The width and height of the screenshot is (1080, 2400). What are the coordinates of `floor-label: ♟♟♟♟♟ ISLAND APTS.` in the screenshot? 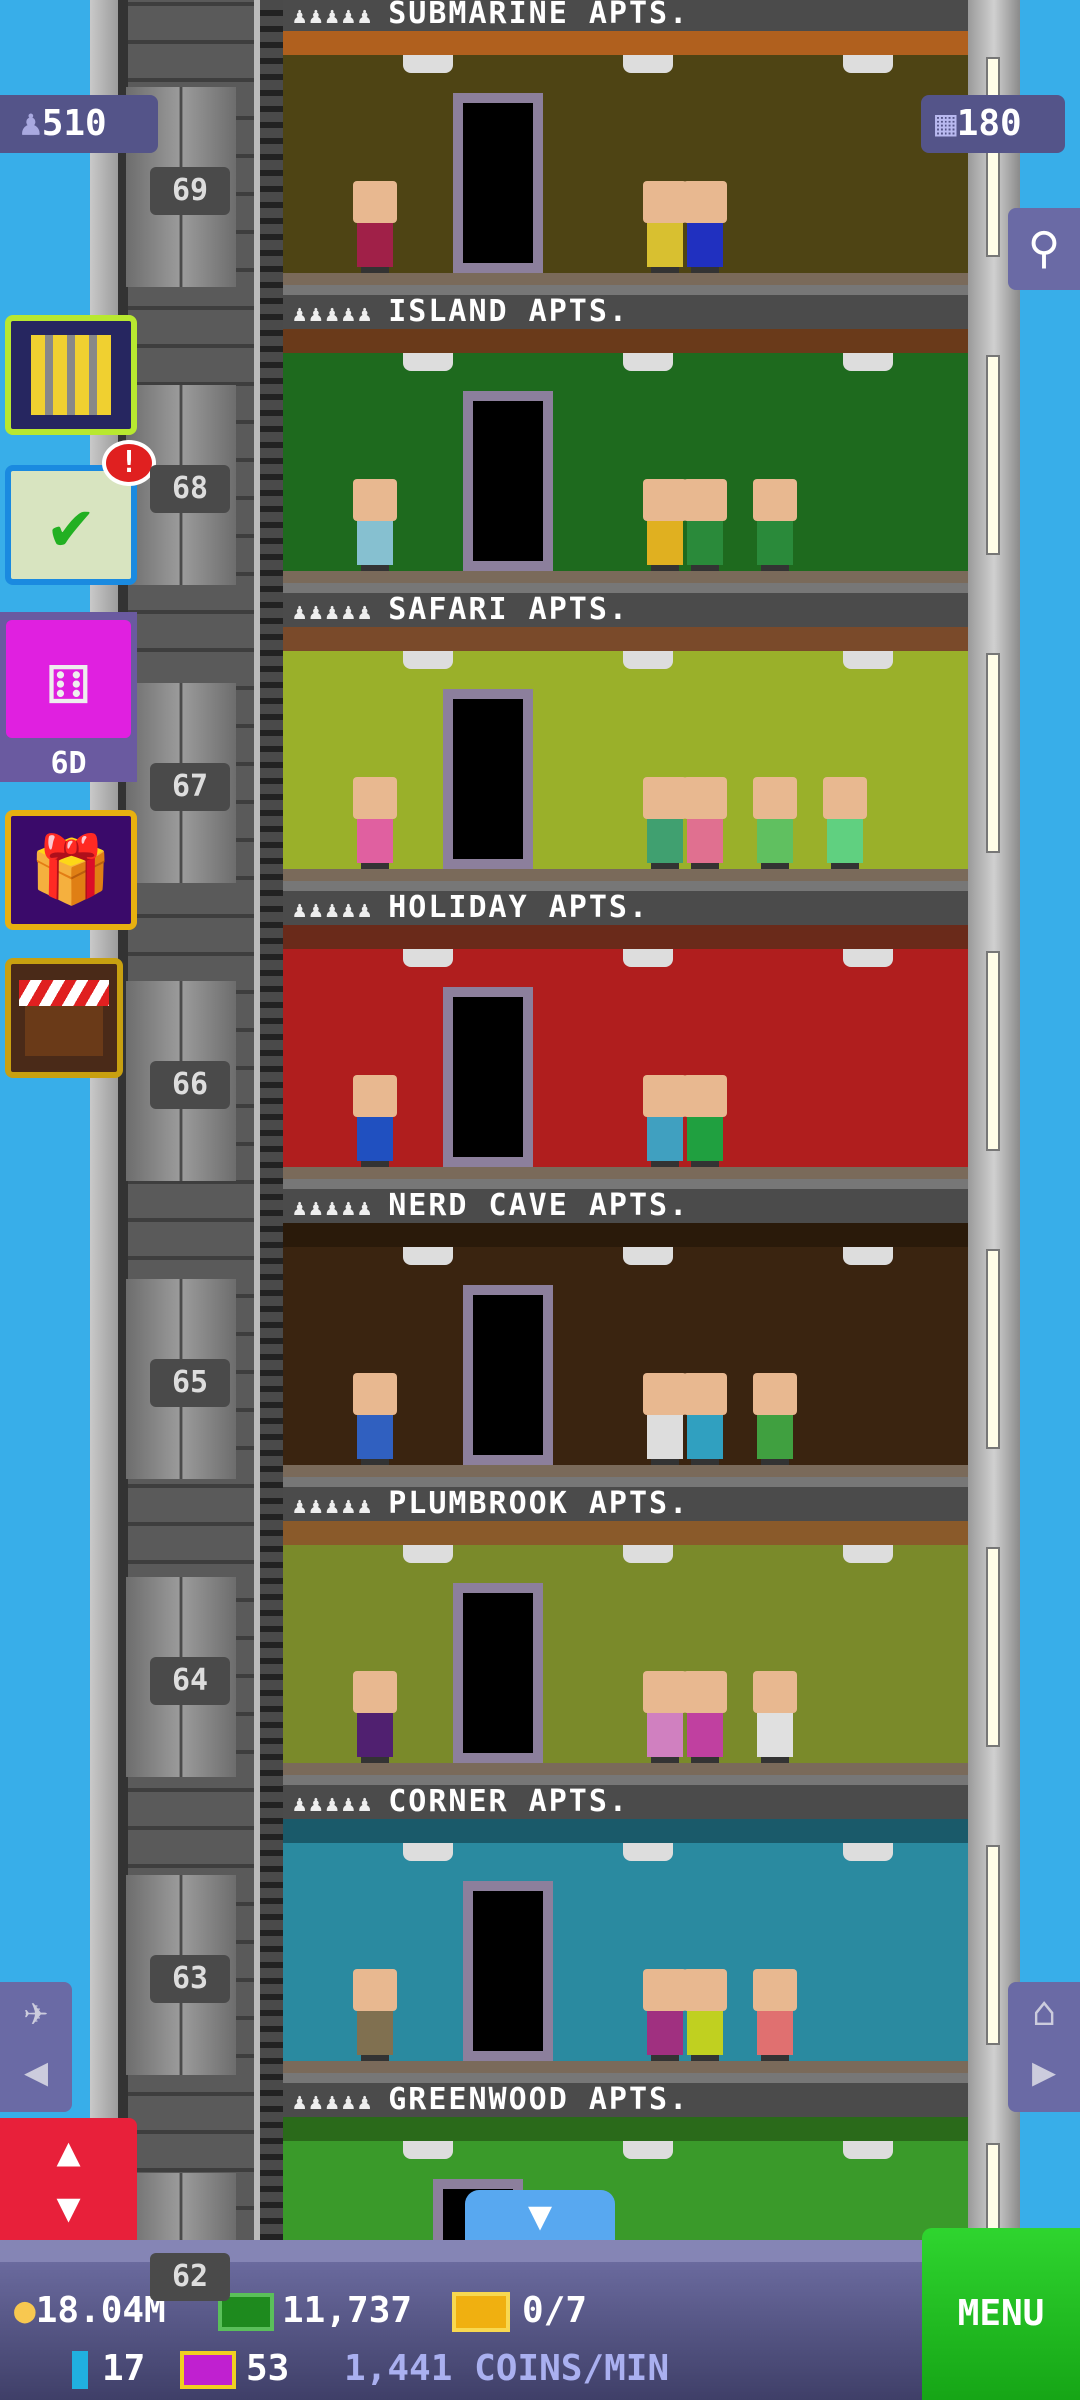 It's located at (625, 312).